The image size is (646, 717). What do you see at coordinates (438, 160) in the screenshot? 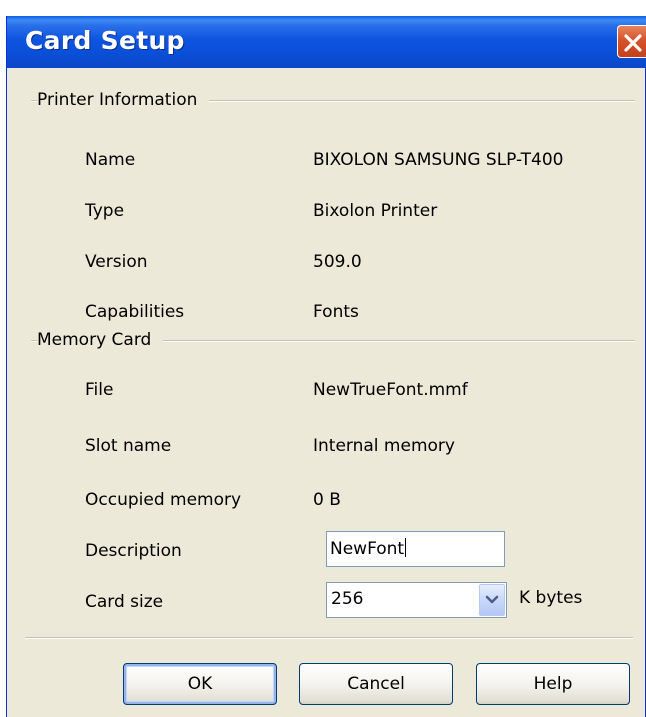
I see `printer-name-value: BIXOLON SAMSUNG SLP-T400` at bounding box center [438, 160].